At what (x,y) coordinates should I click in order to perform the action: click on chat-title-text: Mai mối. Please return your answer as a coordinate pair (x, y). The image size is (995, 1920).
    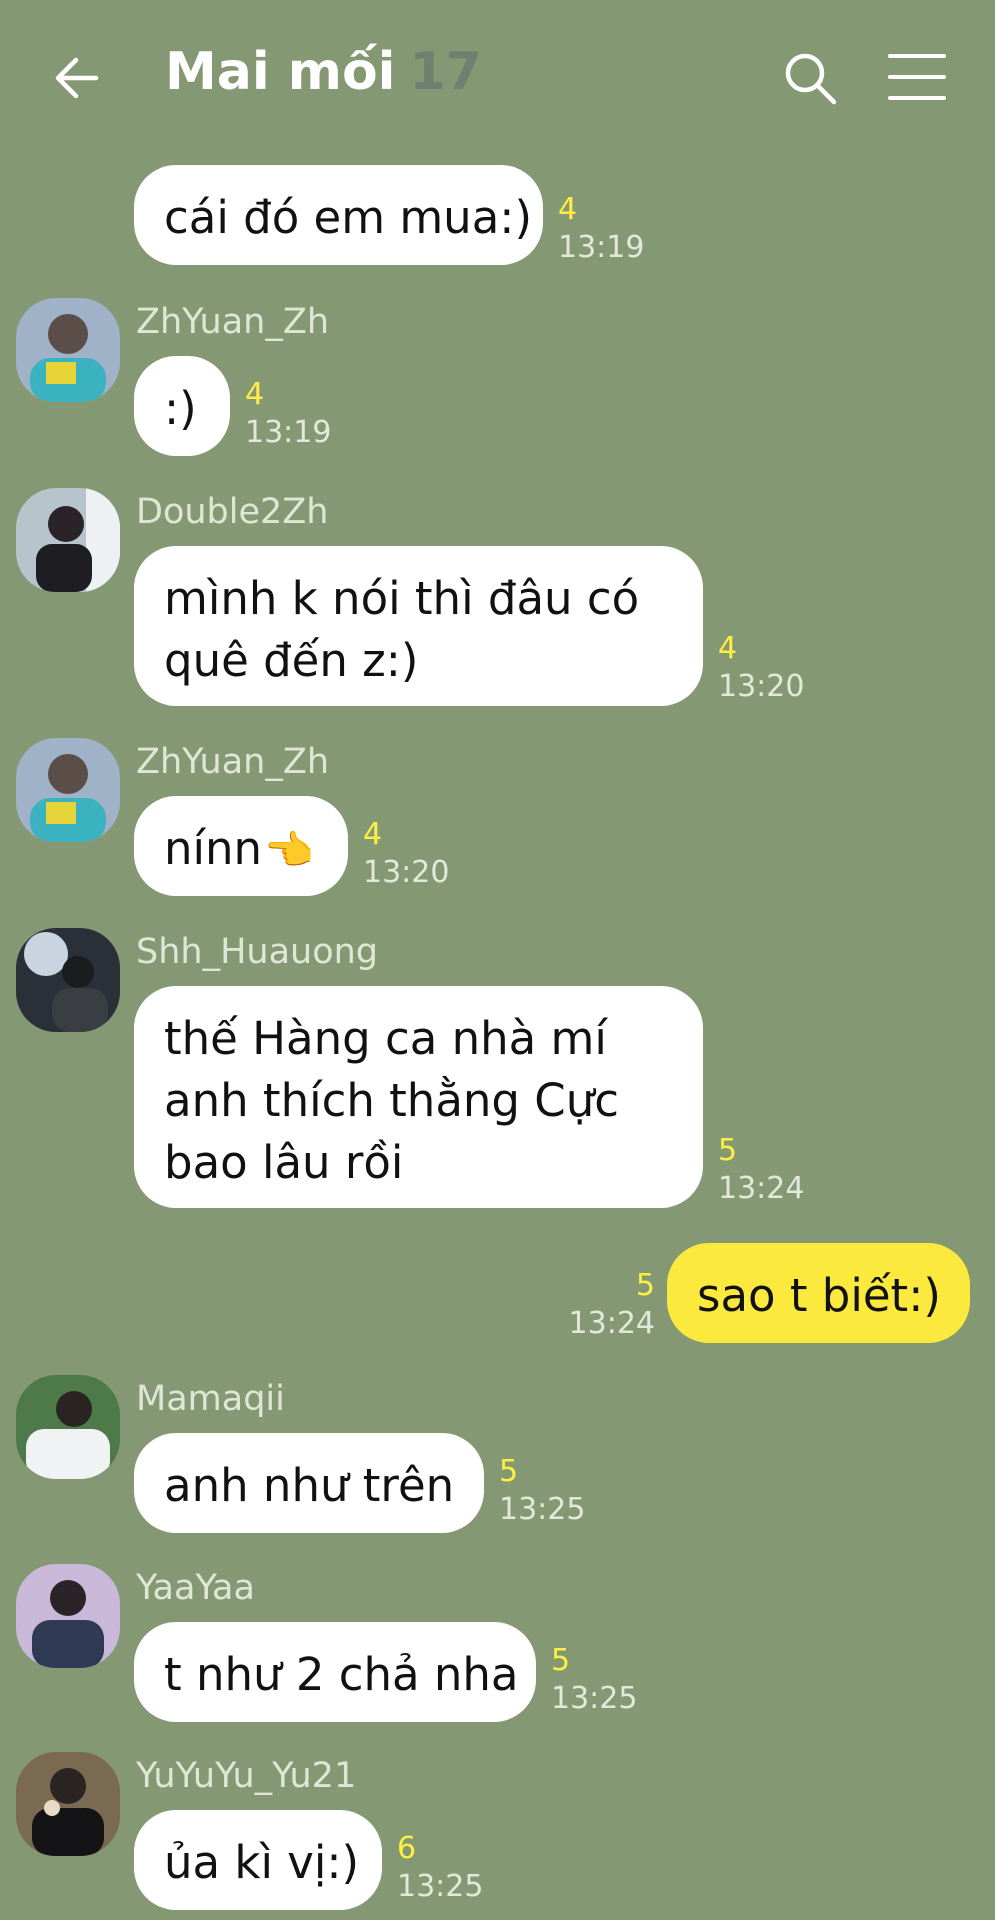
    Looking at the image, I should click on (280, 72).